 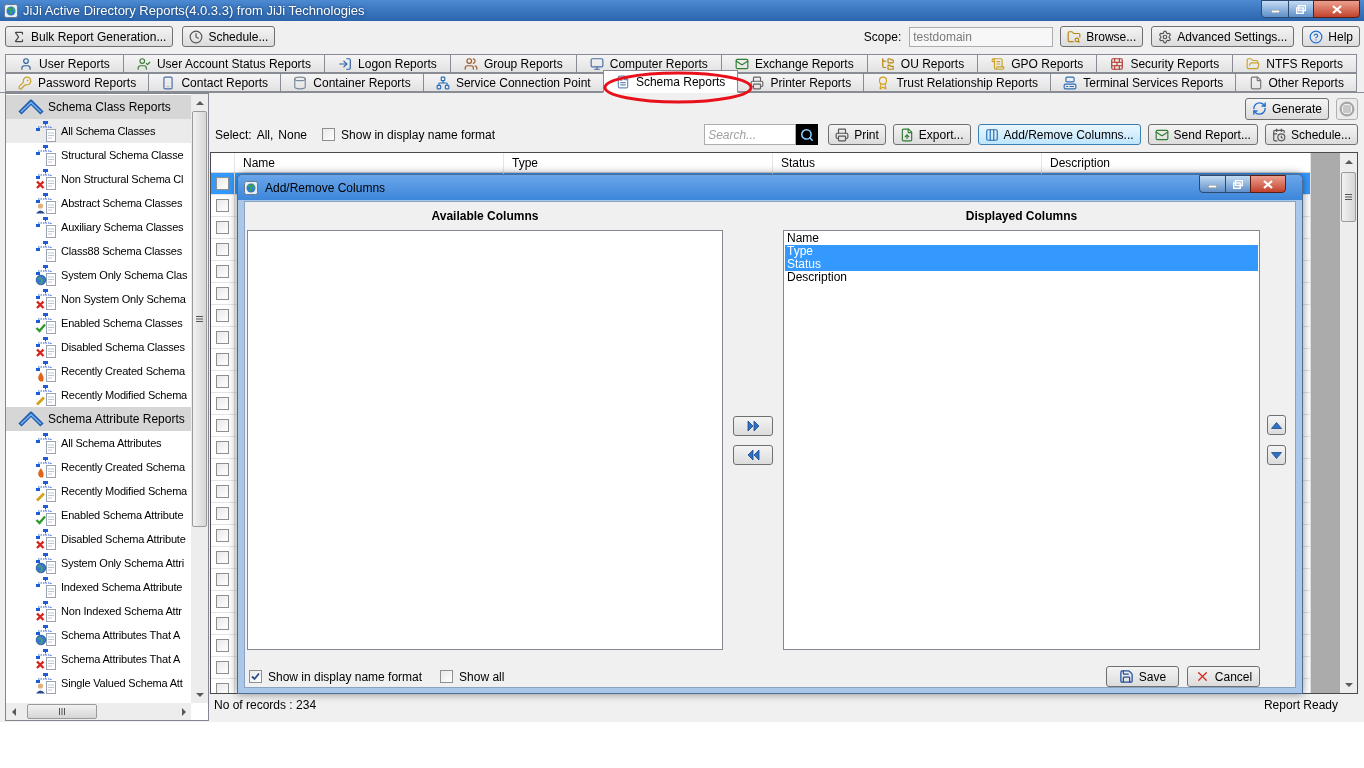 I want to click on sidebar-item: Non Indexed Schema Attr, so click(x=98, y=611).